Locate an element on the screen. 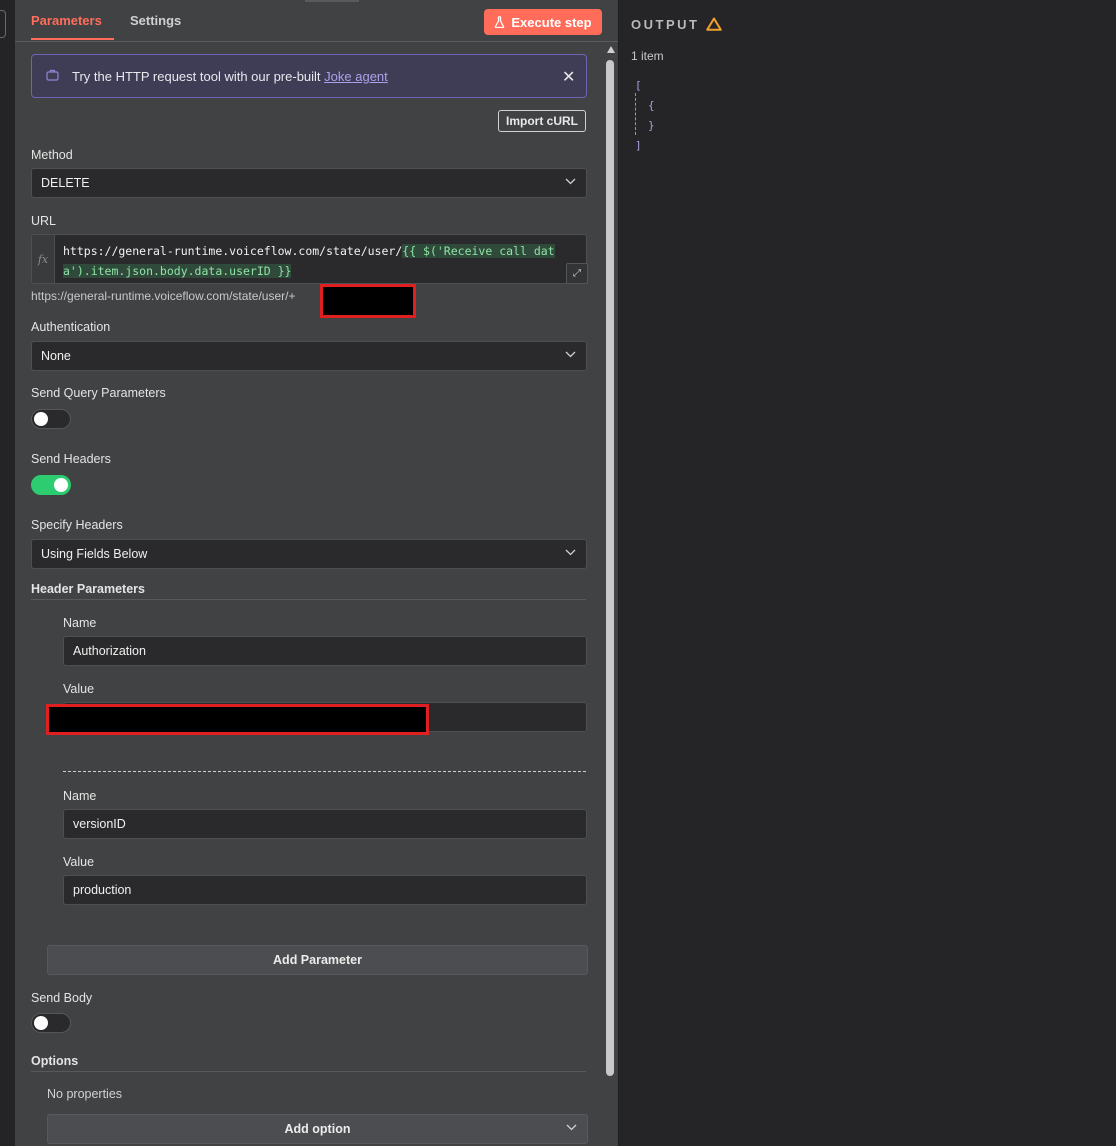 This screenshot has height=1146, width=1116. tab-parameters: Parameters is located at coordinates (66, 20).